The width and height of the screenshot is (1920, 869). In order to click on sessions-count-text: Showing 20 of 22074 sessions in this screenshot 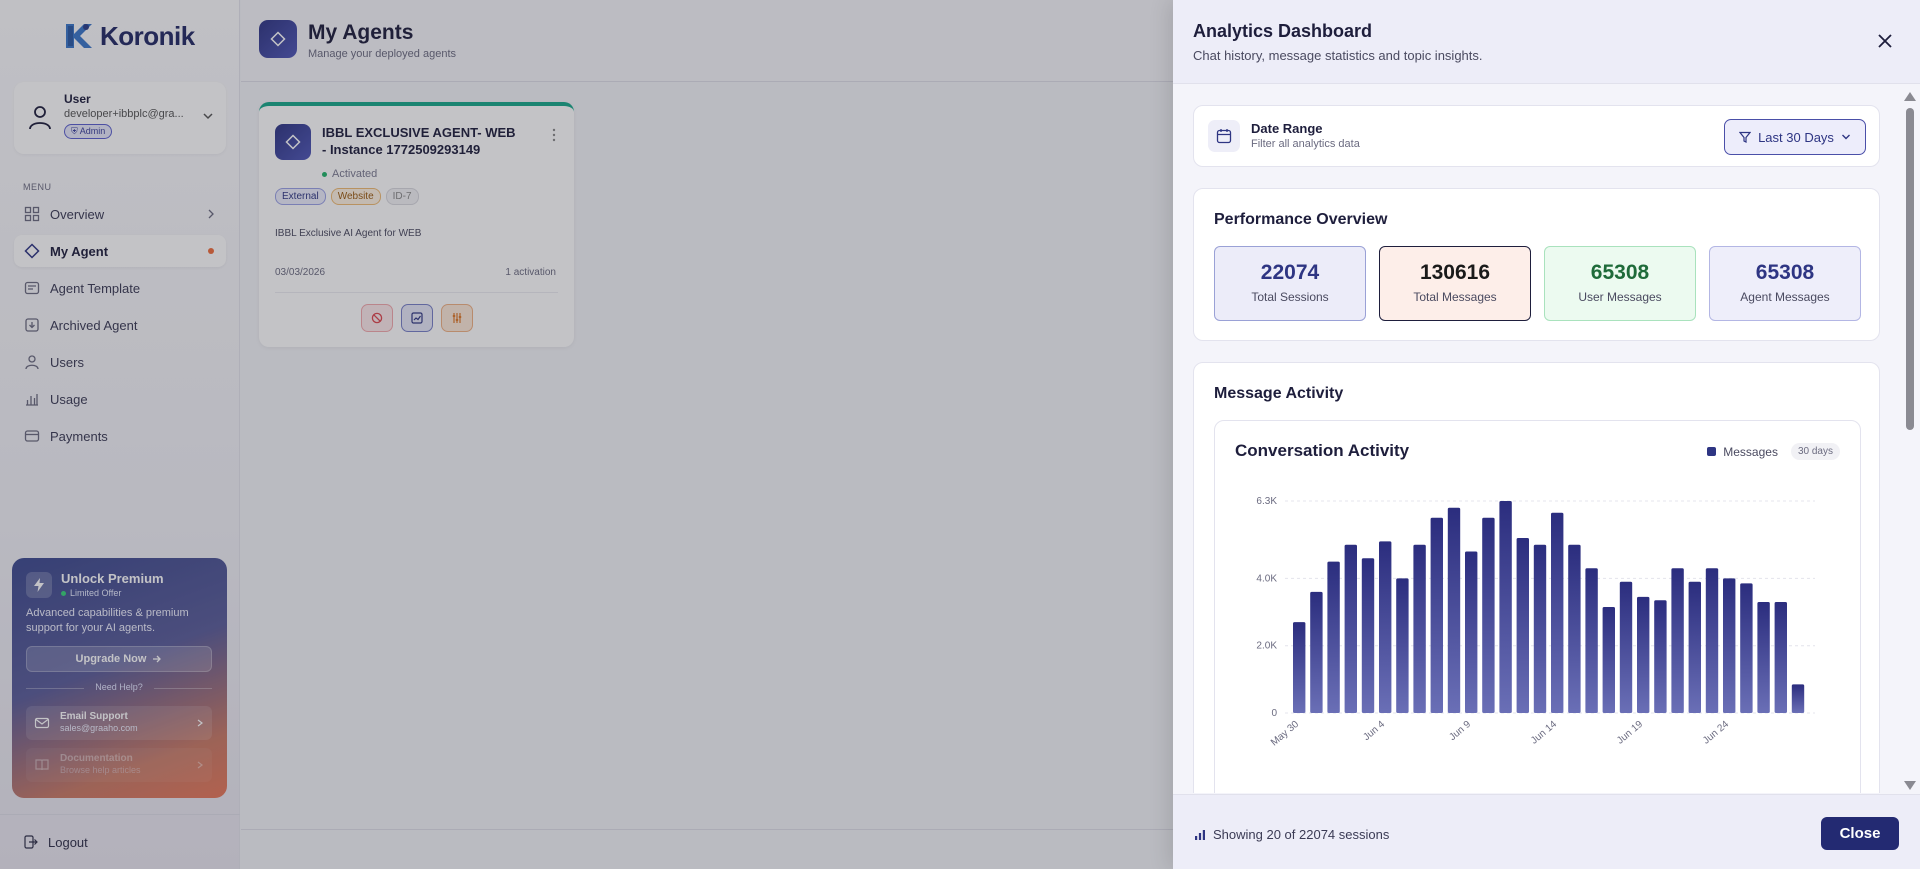, I will do `click(1301, 834)`.